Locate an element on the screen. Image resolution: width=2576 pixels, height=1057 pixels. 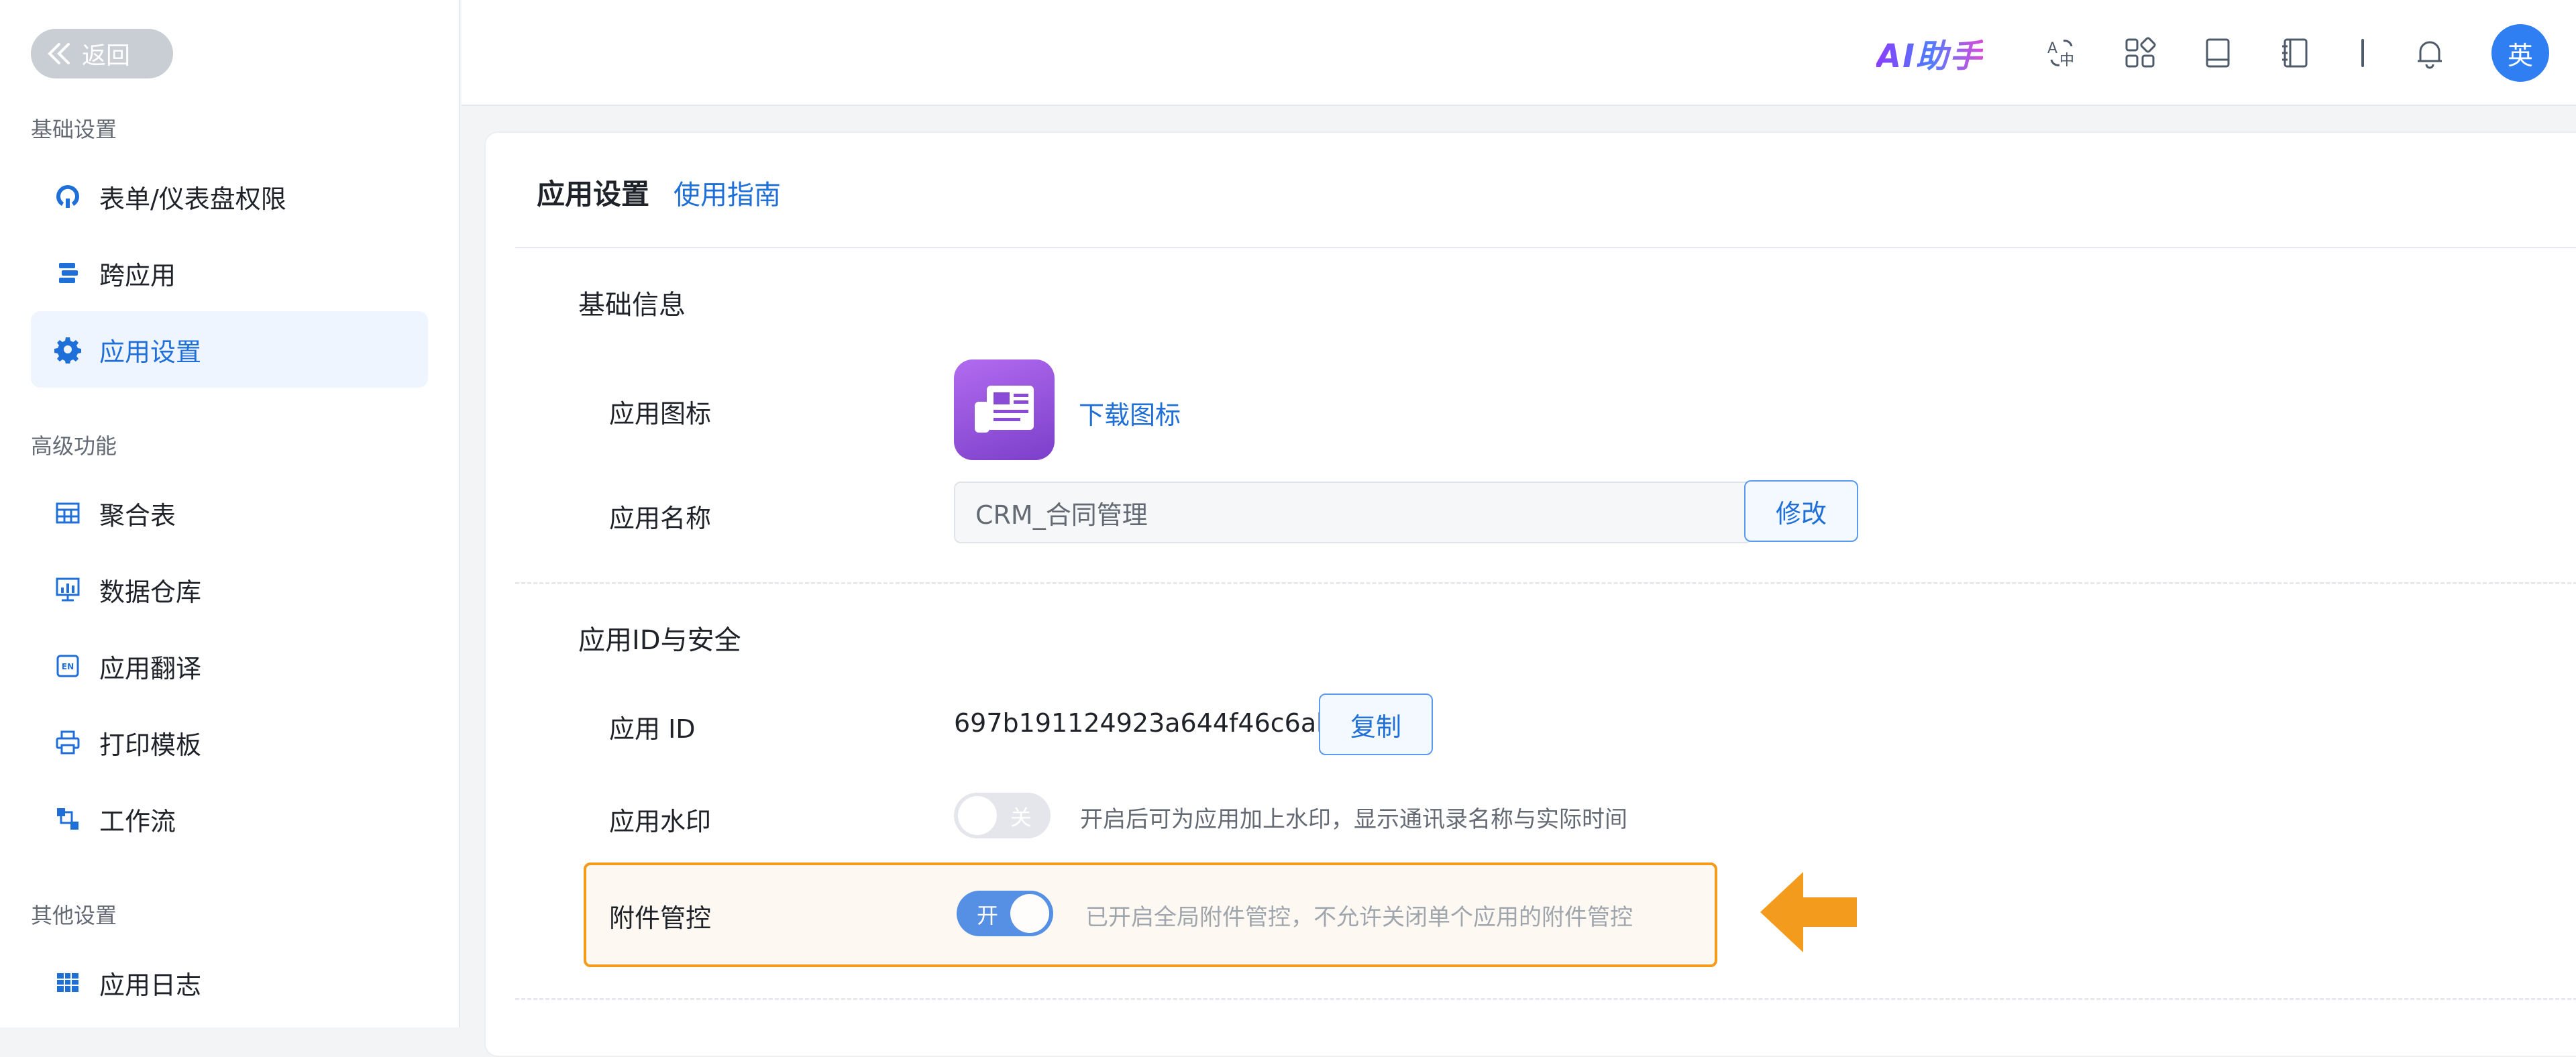
printer-icon is located at coordinates (68, 742).